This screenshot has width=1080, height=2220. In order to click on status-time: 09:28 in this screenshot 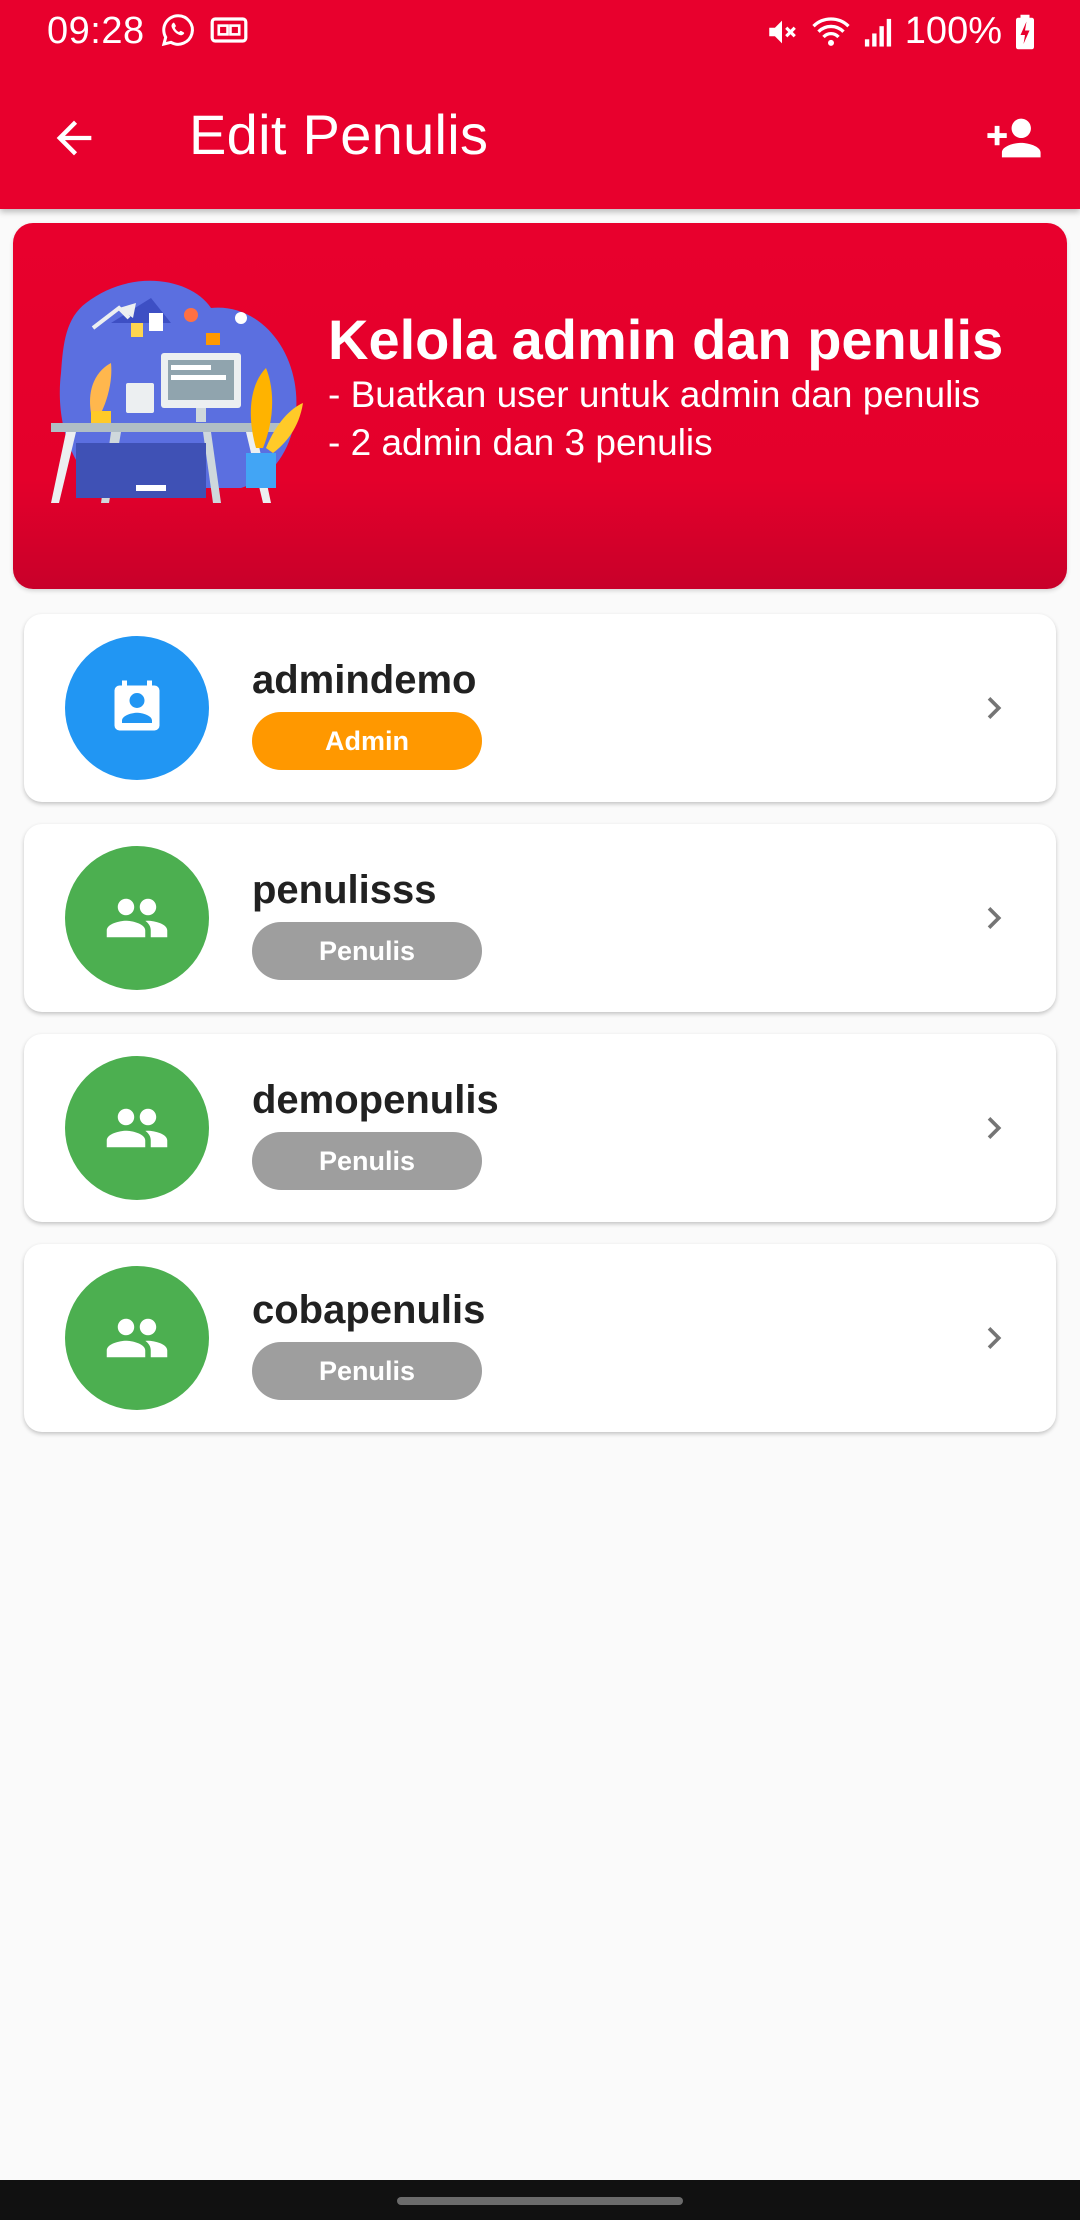, I will do `click(96, 31)`.